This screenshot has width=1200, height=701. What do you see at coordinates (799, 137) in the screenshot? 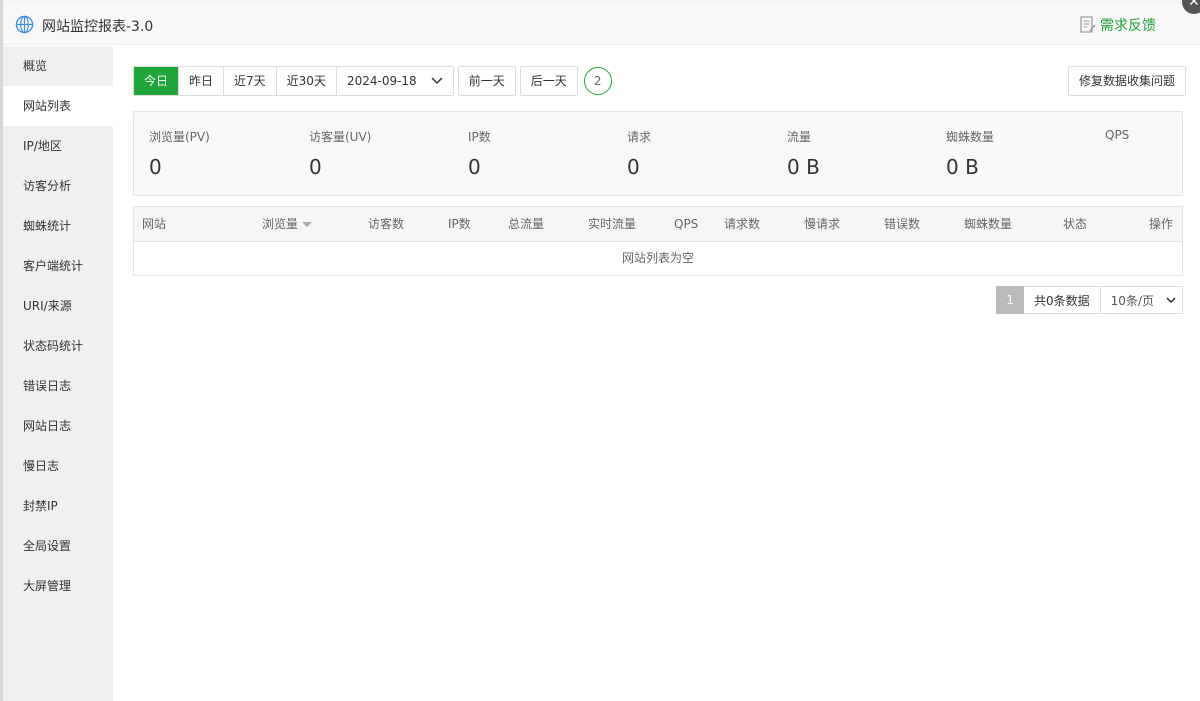
I see `stat-label: 流量` at bounding box center [799, 137].